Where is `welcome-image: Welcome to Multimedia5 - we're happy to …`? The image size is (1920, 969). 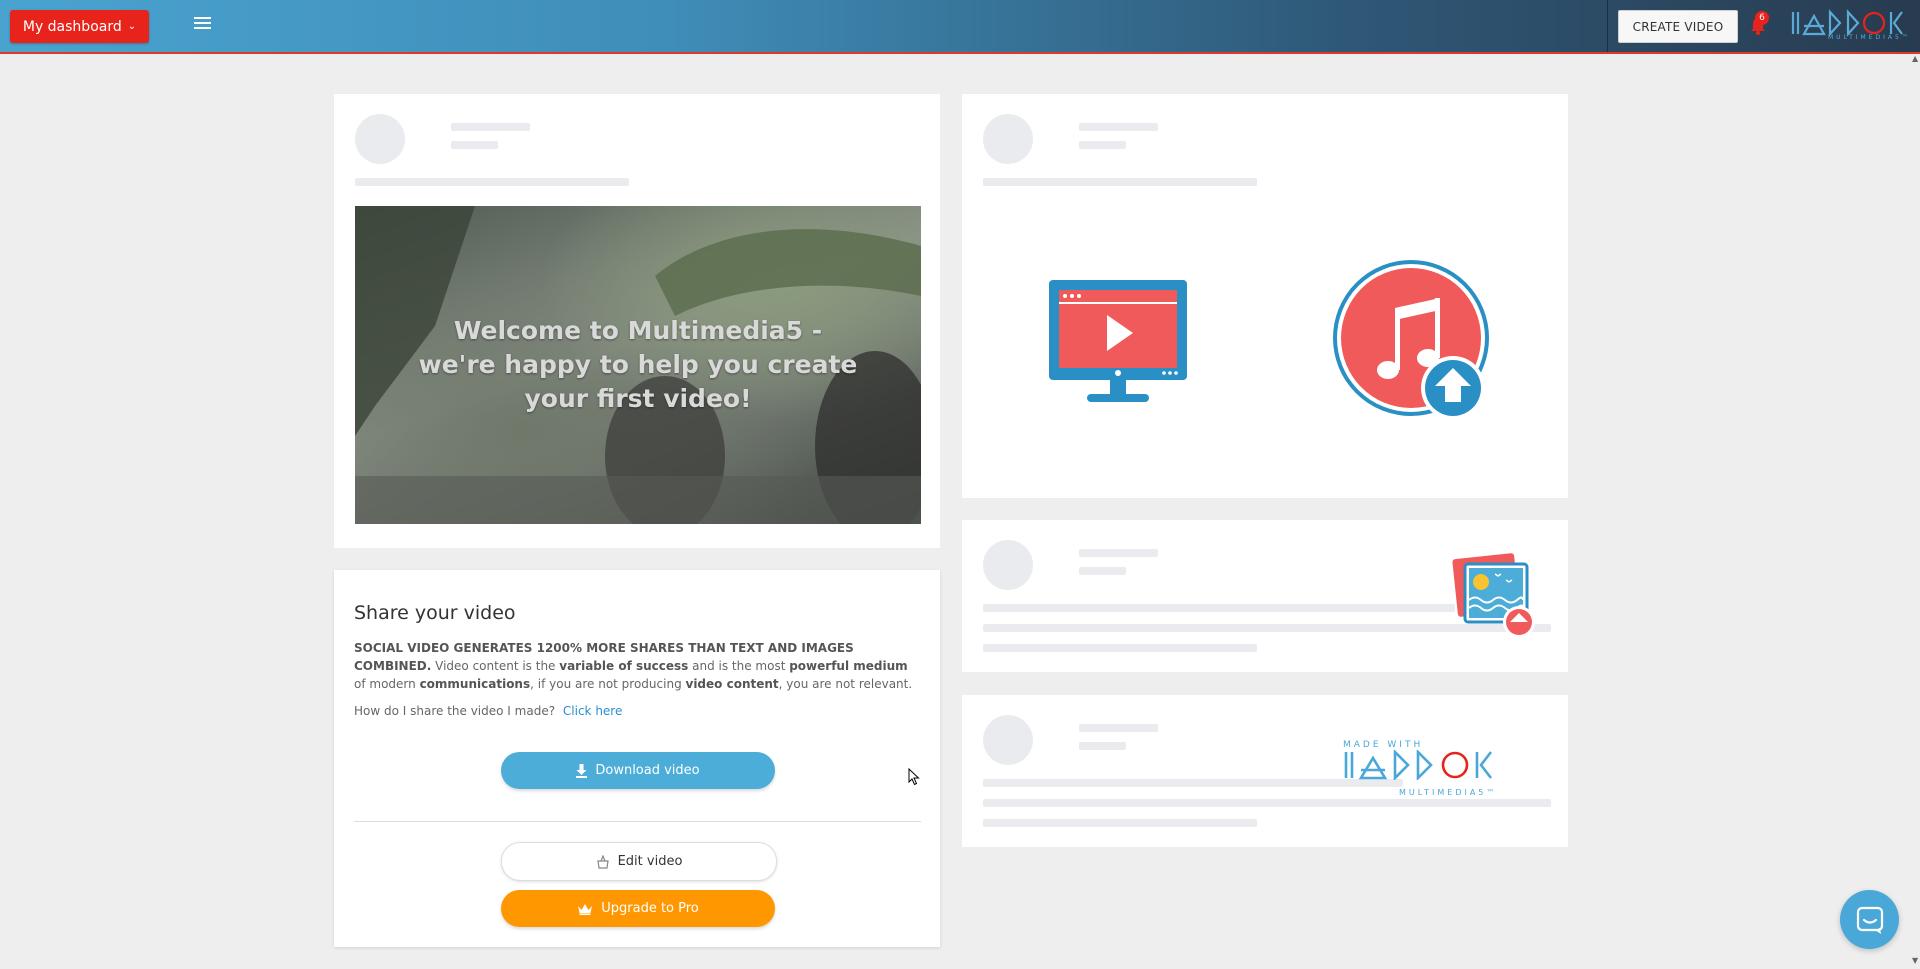
welcome-image: Welcome to Multimedia5 - we're happy to … is located at coordinates (638, 365).